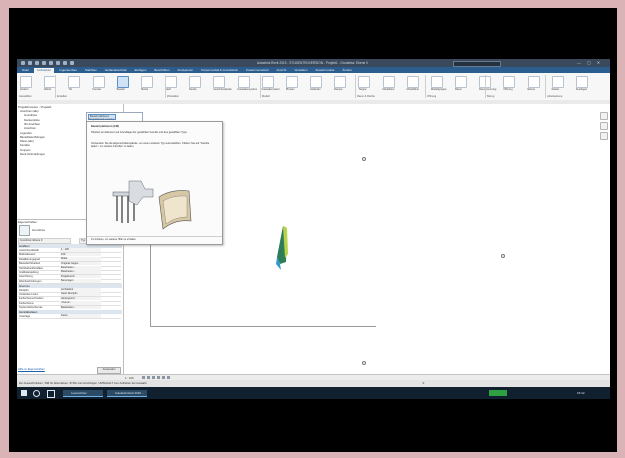  Describe the element at coordinates (31, 369) in the screenshot. I see `properties-help-link: Hilfe zu Eigenschaften` at that location.